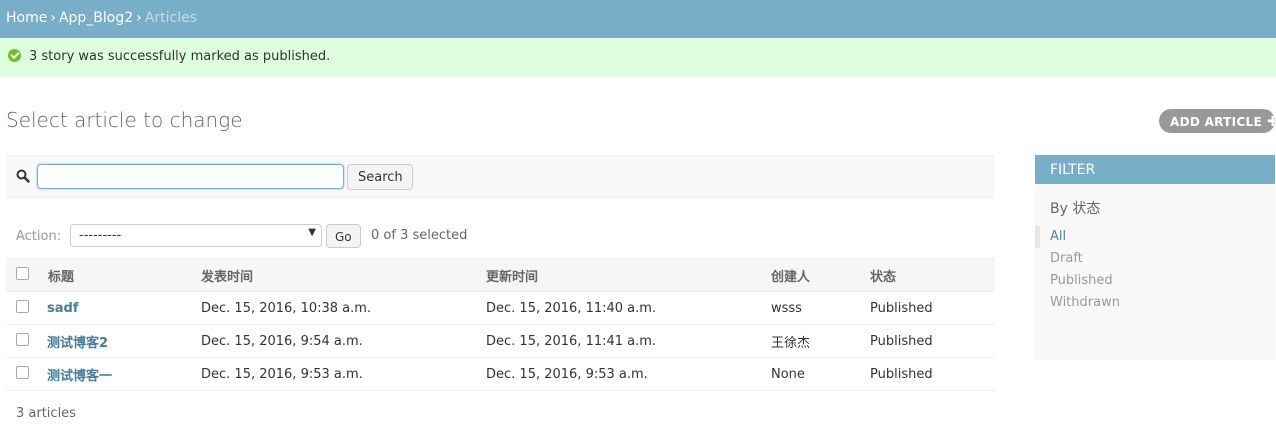 The image size is (1276, 432). Describe the element at coordinates (343, 341) in the screenshot. I see `published-date: Dec. 15, 2016, 9:54 a.m.` at that location.